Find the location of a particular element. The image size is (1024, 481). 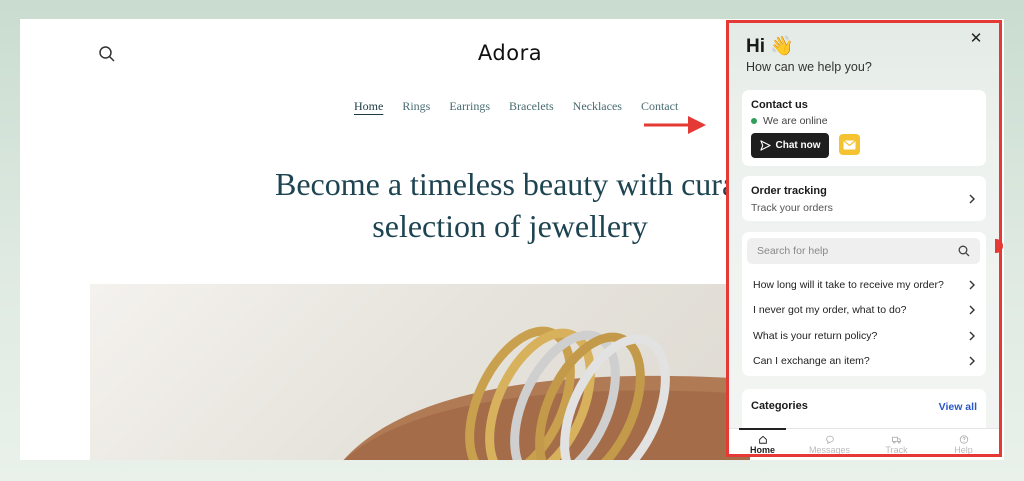

nav-rings: Rings is located at coordinates (416, 106).